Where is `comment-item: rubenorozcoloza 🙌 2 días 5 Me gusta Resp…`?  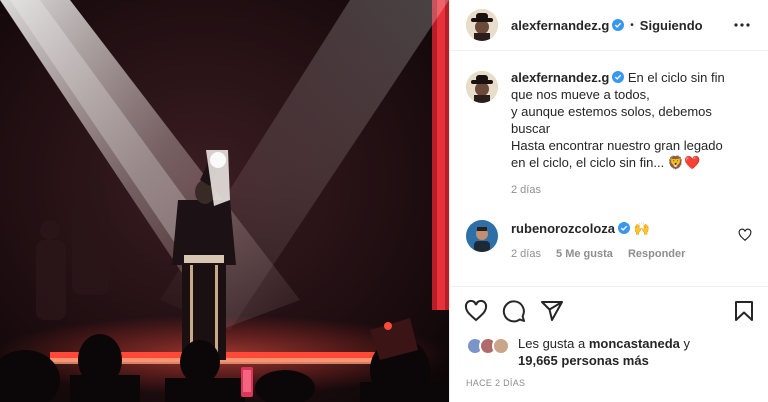 comment-item: rubenorozcoloza 🙌 2 días 5 Me gusta Resp… is located at coordinates (609, 241).